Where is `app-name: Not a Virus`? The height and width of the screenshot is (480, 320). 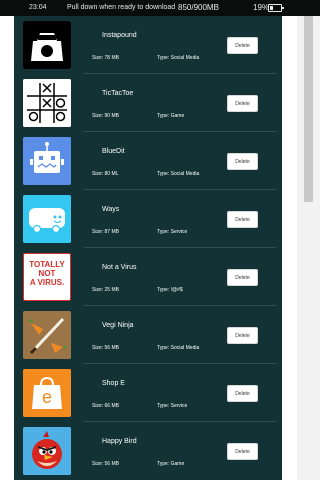 app-name: Not a Virus is located at coordinates (119, 267).